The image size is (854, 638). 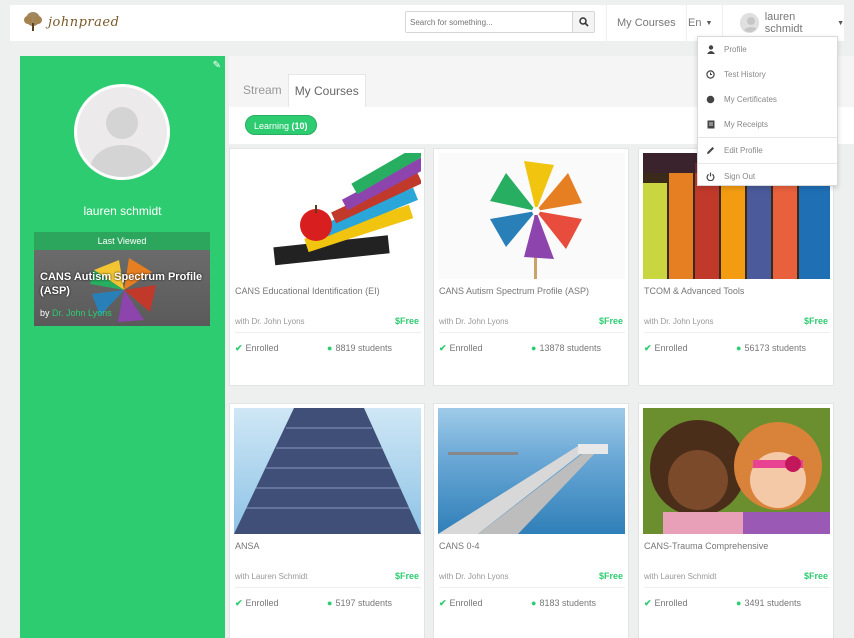 I want to click on course-title: CANS Autism Spectrum Profile (ASP), so click(x=532, y=291).